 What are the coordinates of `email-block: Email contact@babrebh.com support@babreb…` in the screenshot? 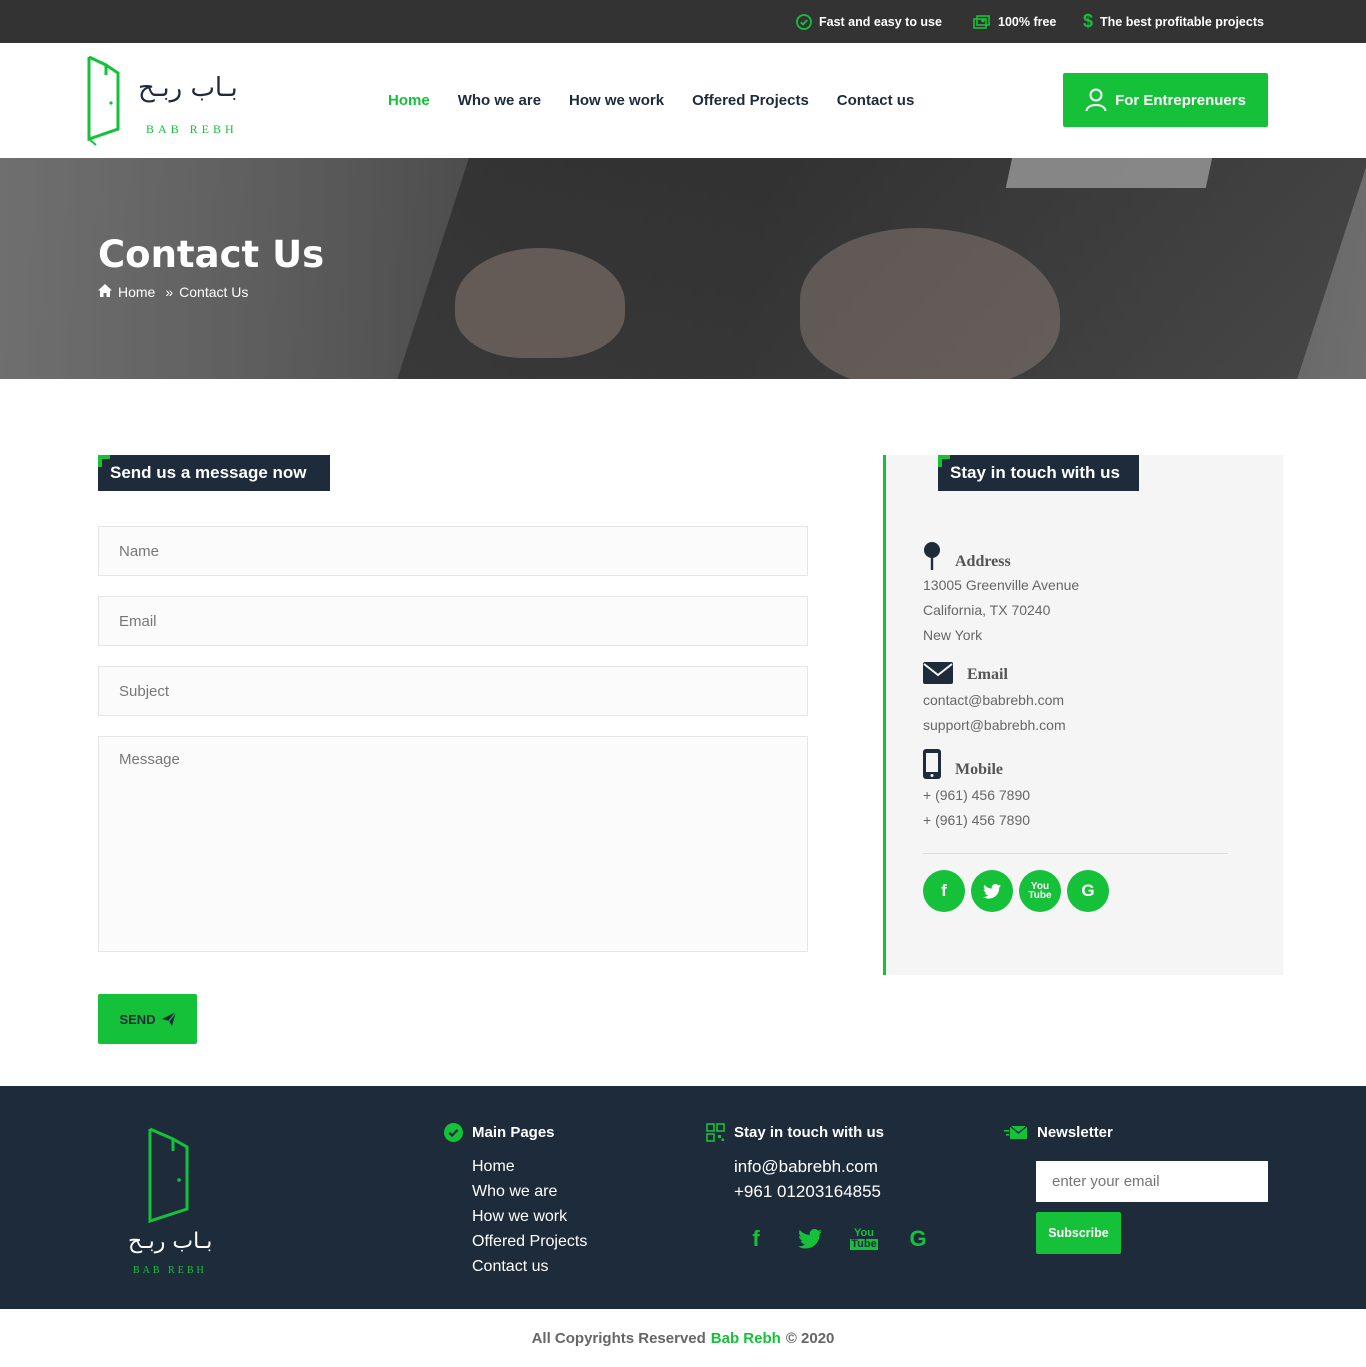 It's located at (994, 700).